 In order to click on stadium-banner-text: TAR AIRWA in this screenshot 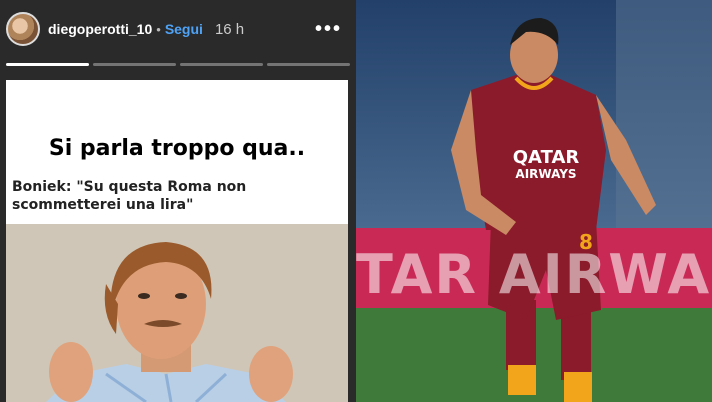, I will do `click(534, 274)`.